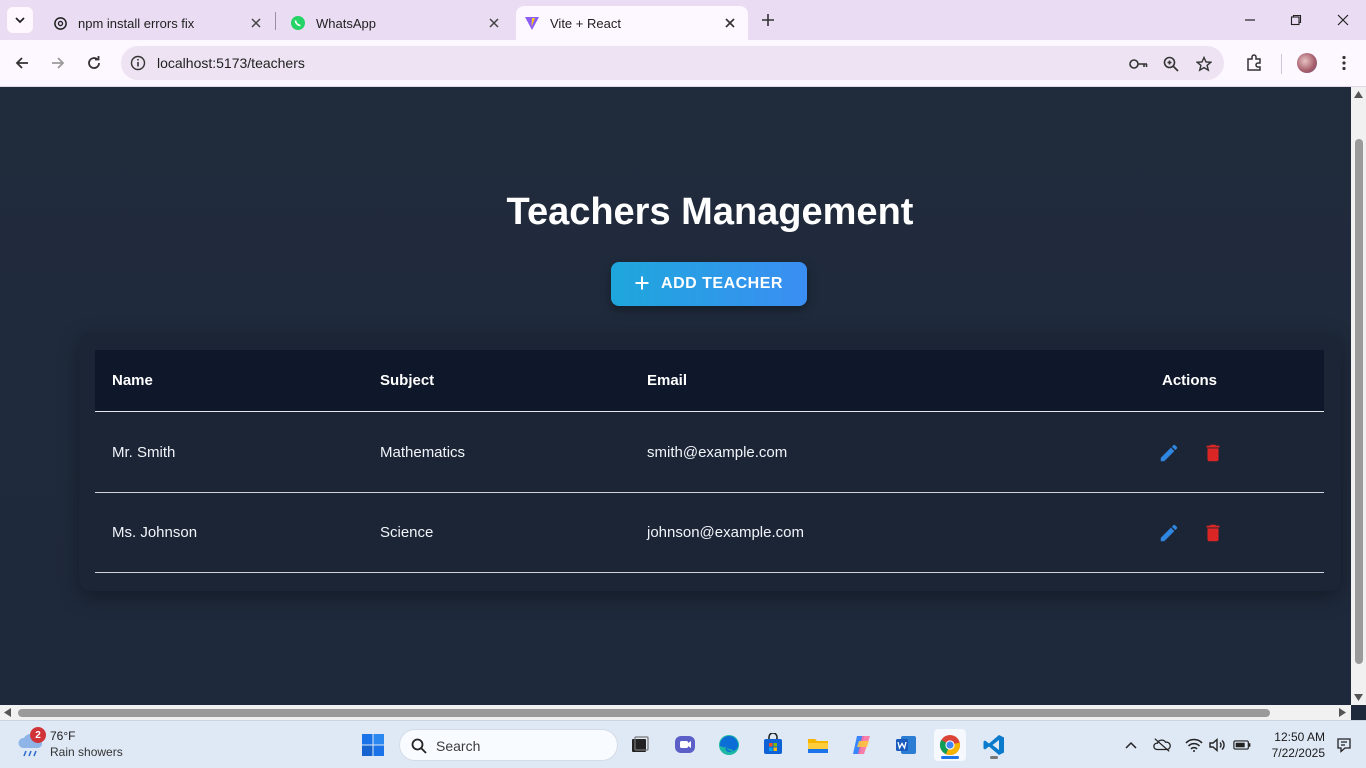 This screenshot has width=1366, height=768. Describe the element at coordinates (1194, 745) in the screenshot. I see `wifi-icon` at that location.